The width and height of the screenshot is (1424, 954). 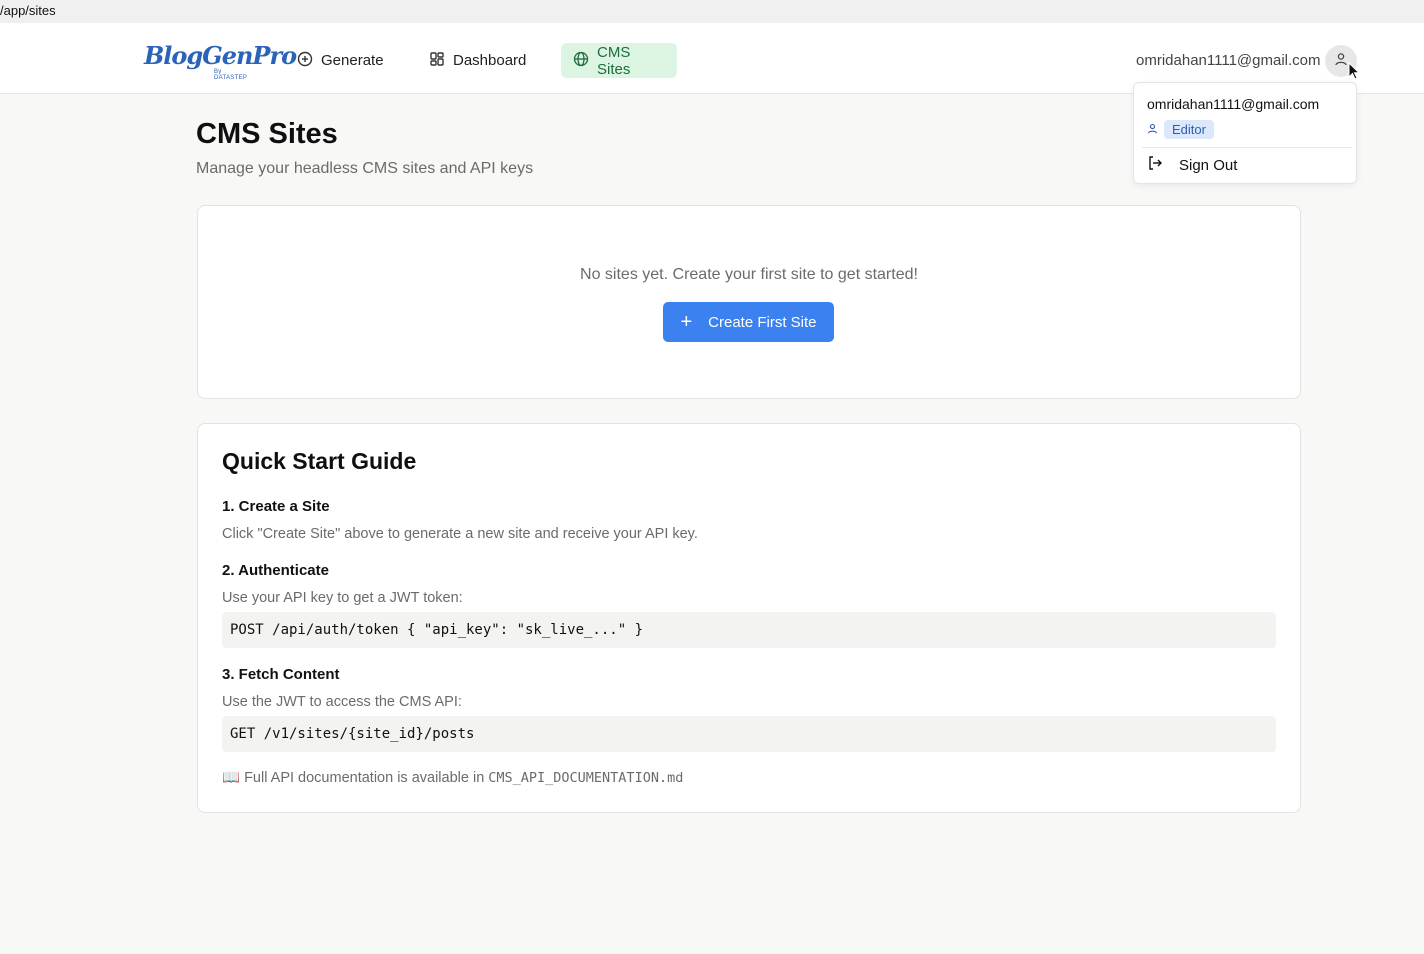 What do you see at coordinates (275, 570) in the screenshot?
I see `step-2-title: 2. Authenticate` at bounding box center [275, 570].